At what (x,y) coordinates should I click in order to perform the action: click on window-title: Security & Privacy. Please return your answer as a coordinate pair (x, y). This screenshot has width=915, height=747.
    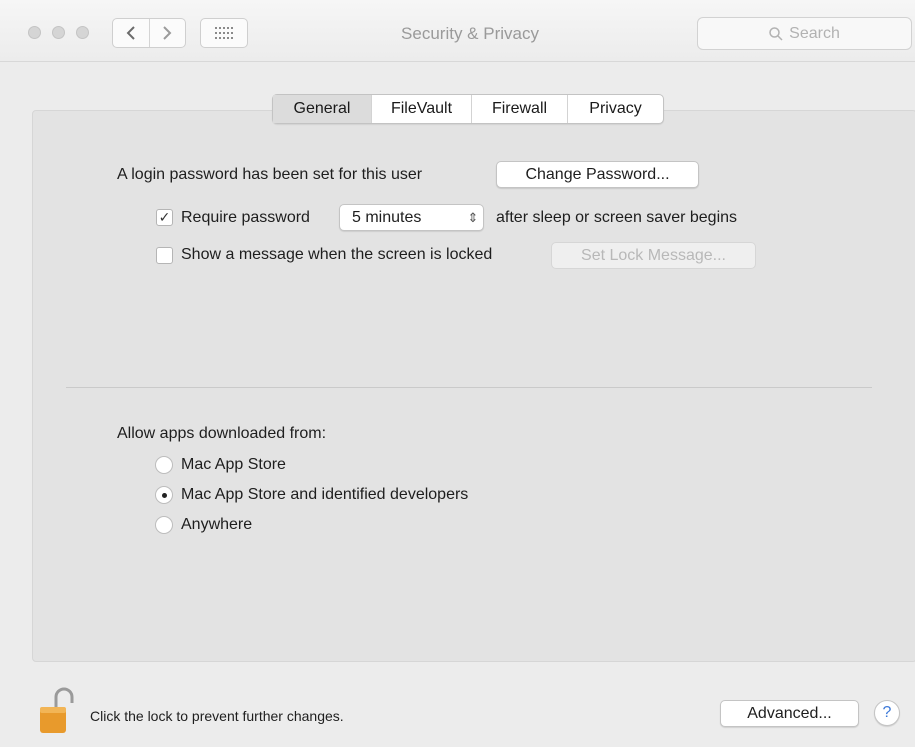
    Looking at the image, I should click on (470, 33).